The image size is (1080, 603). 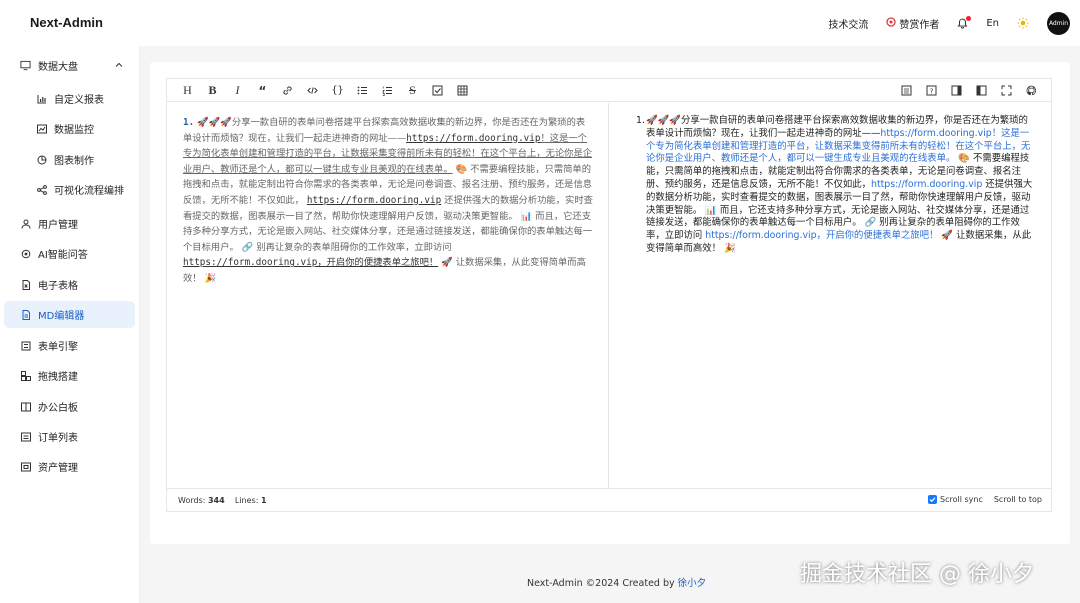 I want to click on word-line-count: Words: 344 Lines: 1, so click(x=222, y=500).